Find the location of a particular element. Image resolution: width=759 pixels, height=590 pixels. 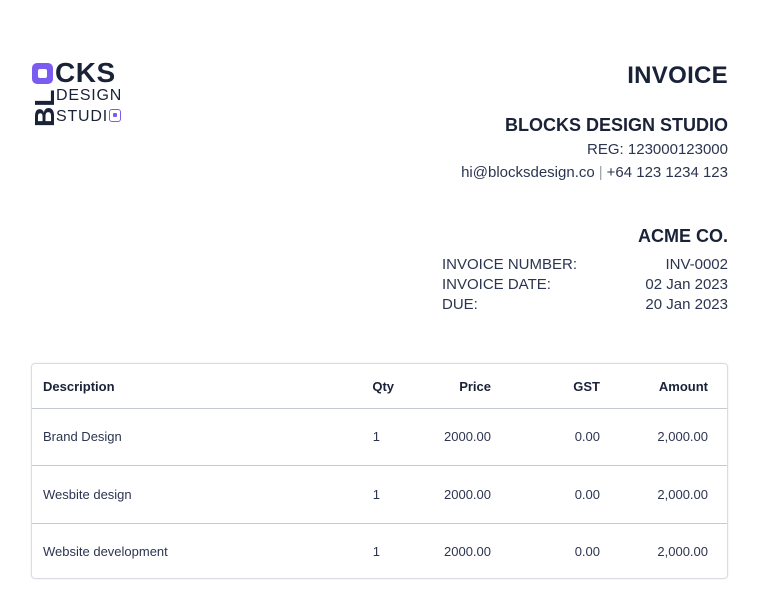

meta-value: 20 Jan 2023 is located at coordinates (686, 304).